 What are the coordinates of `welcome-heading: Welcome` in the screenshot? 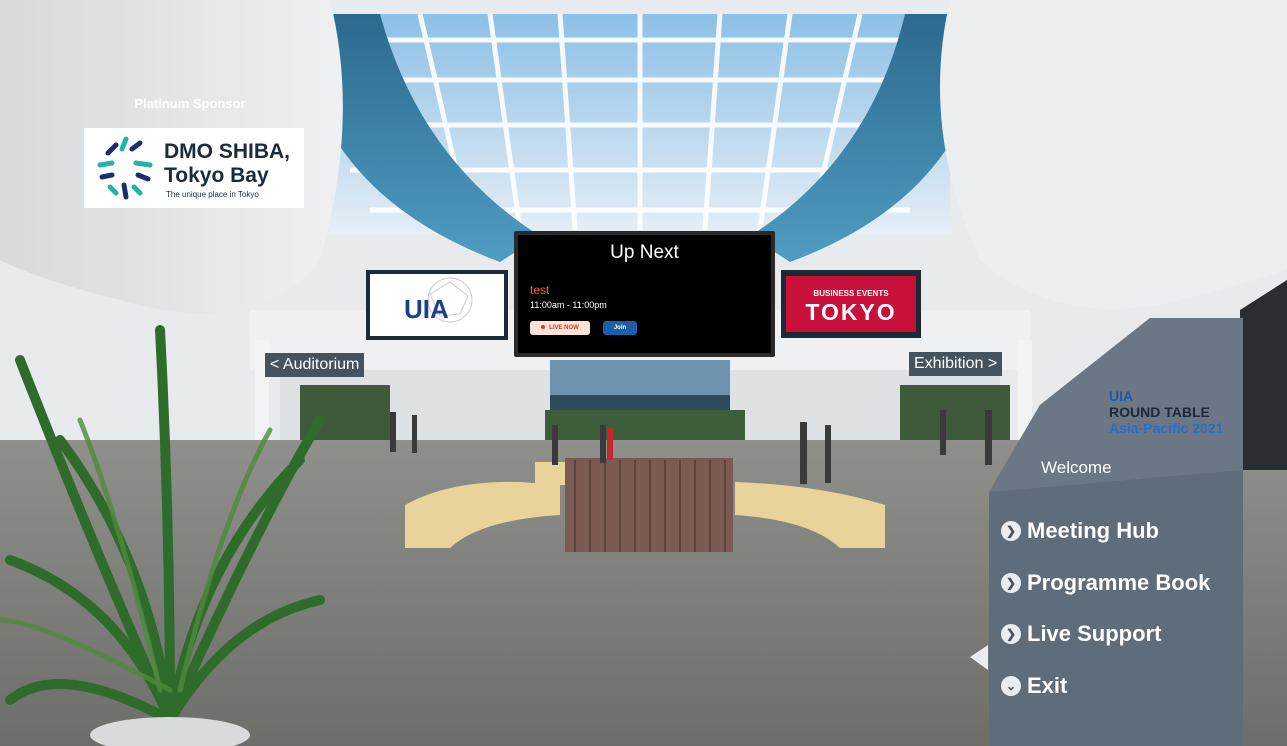 It's located at (1076, 467).